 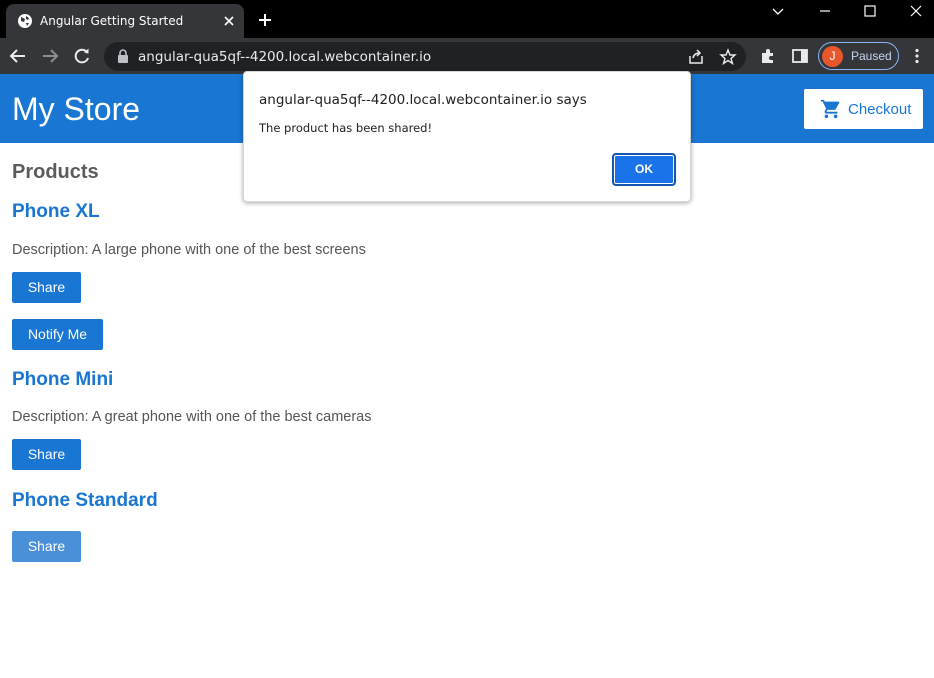 I want to click on minimize-icon, so click(x=825, y=11).